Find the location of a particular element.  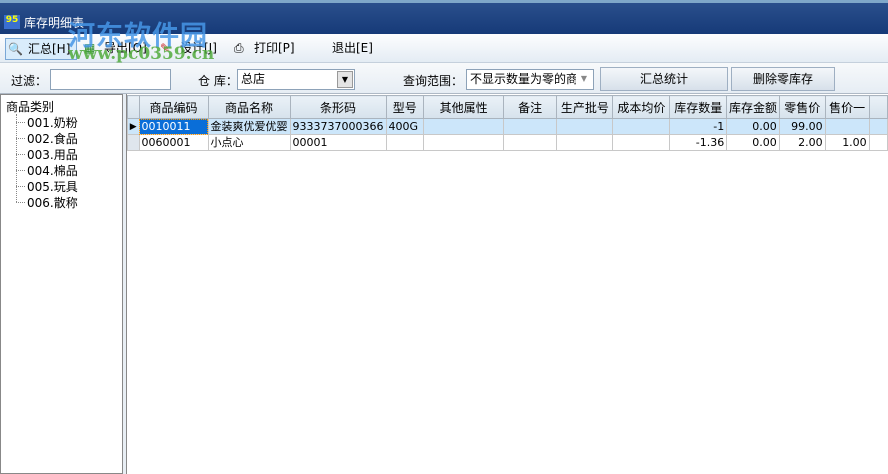

tree-item: 002.食品 is located at coordinates (52, 138).